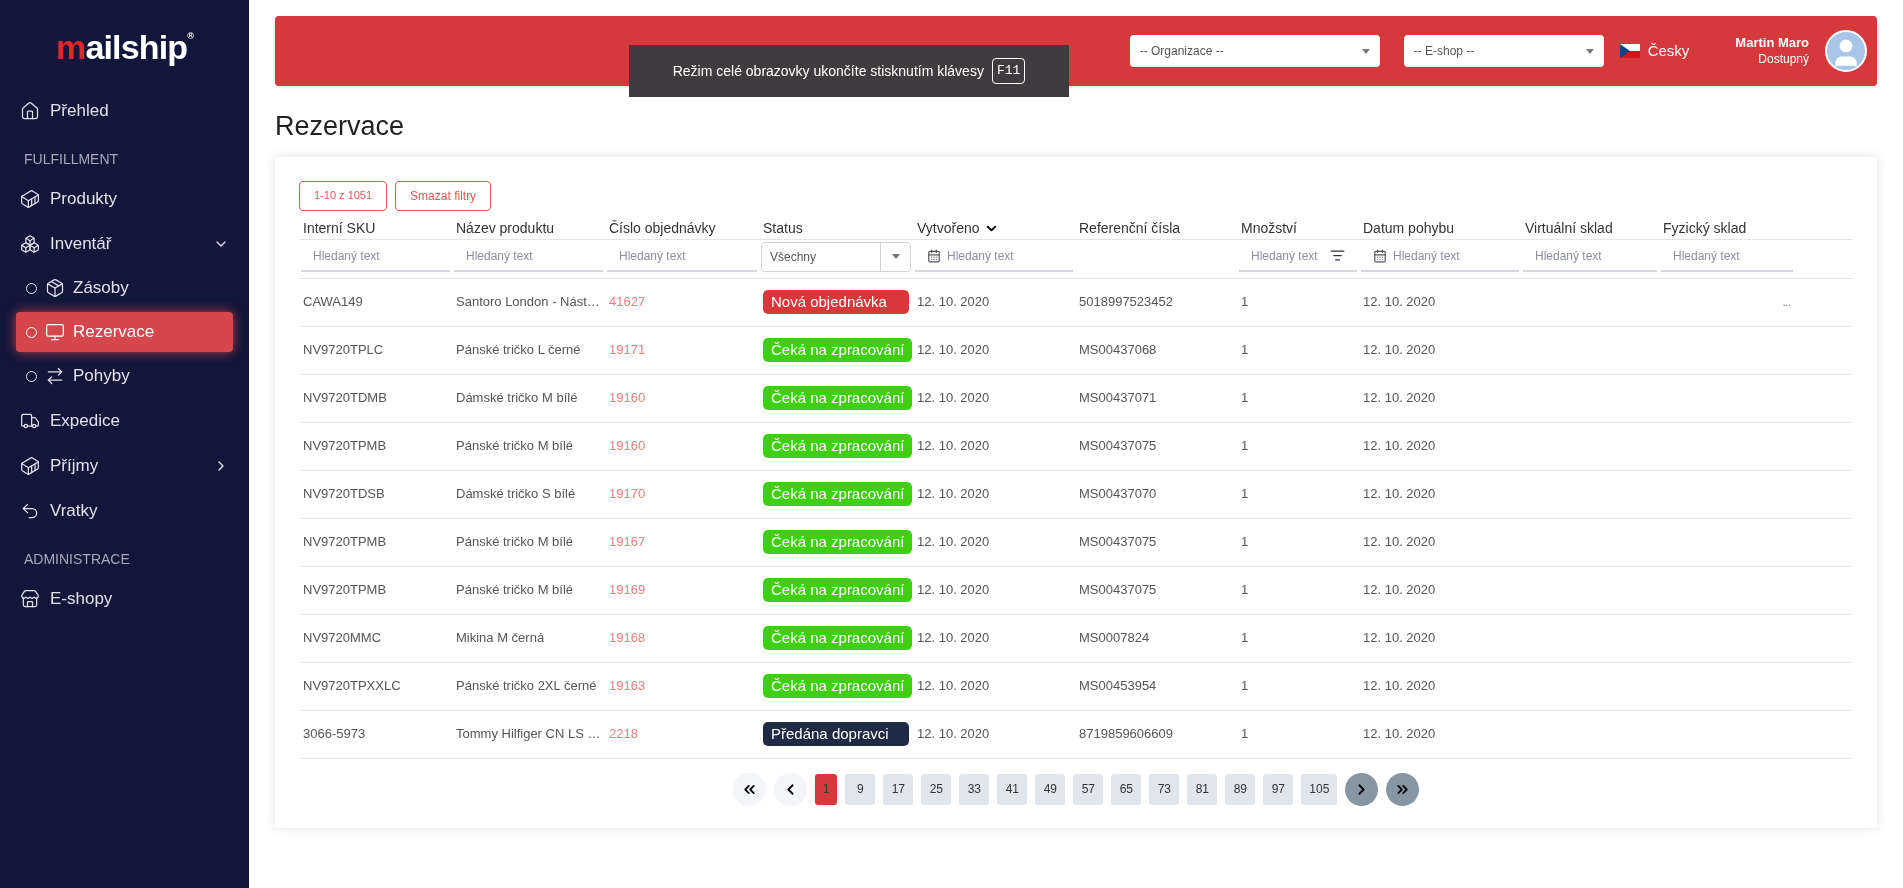  What do you see at coordinates (1202, 789) in the screenshot?
I see `page-button: 81` at bounding box center [1202, 789].